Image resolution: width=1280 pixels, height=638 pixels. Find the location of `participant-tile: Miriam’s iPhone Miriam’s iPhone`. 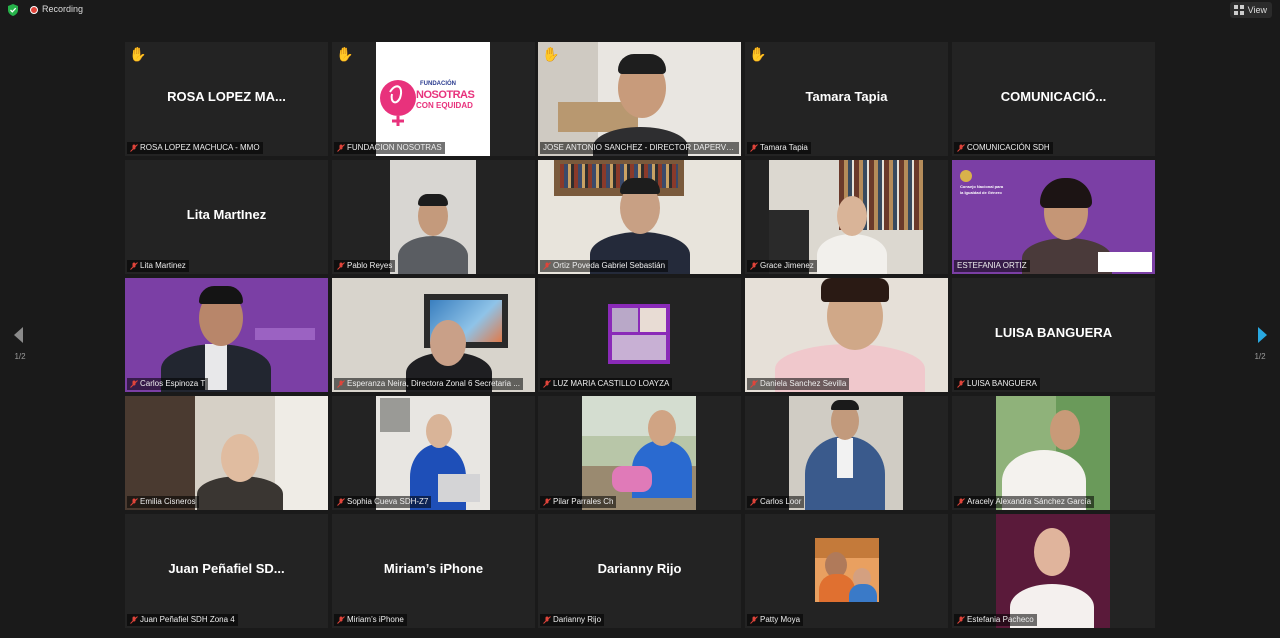

participant-tile: Miriam’s iPhone Miriam’s iPhone is located at coordinates (433, 571).